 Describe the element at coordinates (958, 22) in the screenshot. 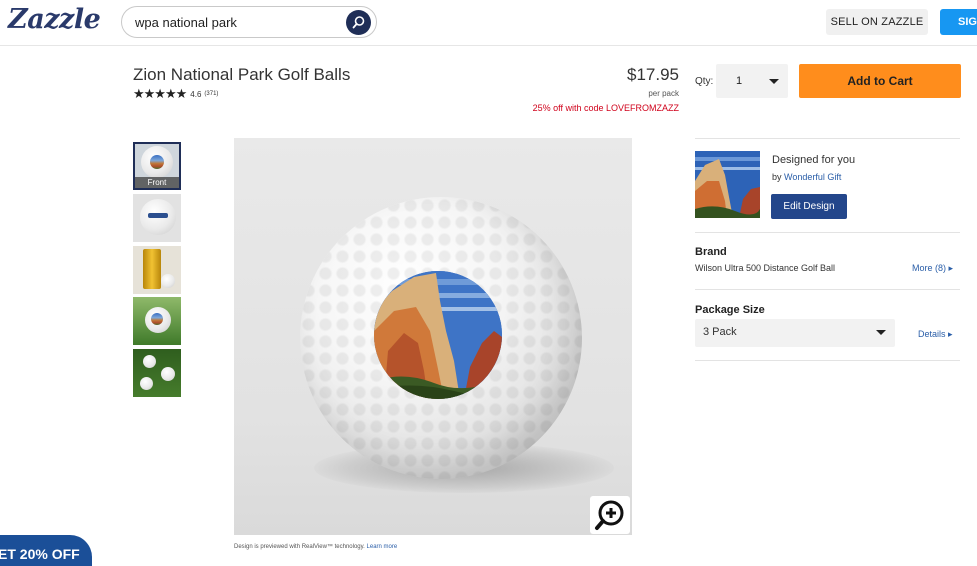

I see `sign-in-button: SIG` at that location.